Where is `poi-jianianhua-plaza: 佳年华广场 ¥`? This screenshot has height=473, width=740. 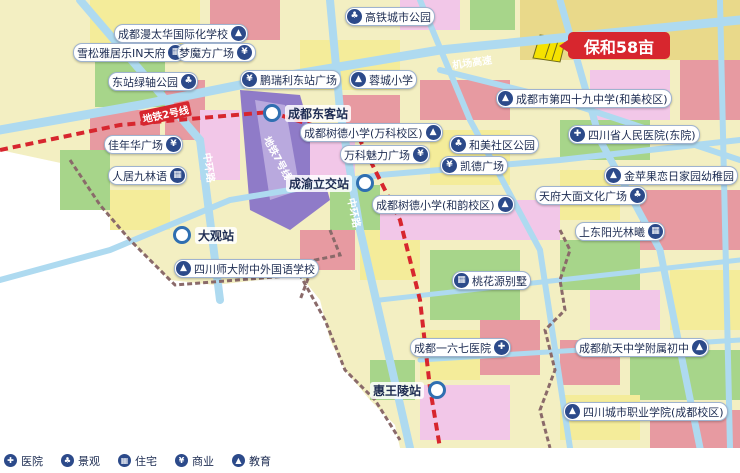
poi-jianianhua-plaza: 佳年华广场 ¥ is located at coordinates (143, 144).